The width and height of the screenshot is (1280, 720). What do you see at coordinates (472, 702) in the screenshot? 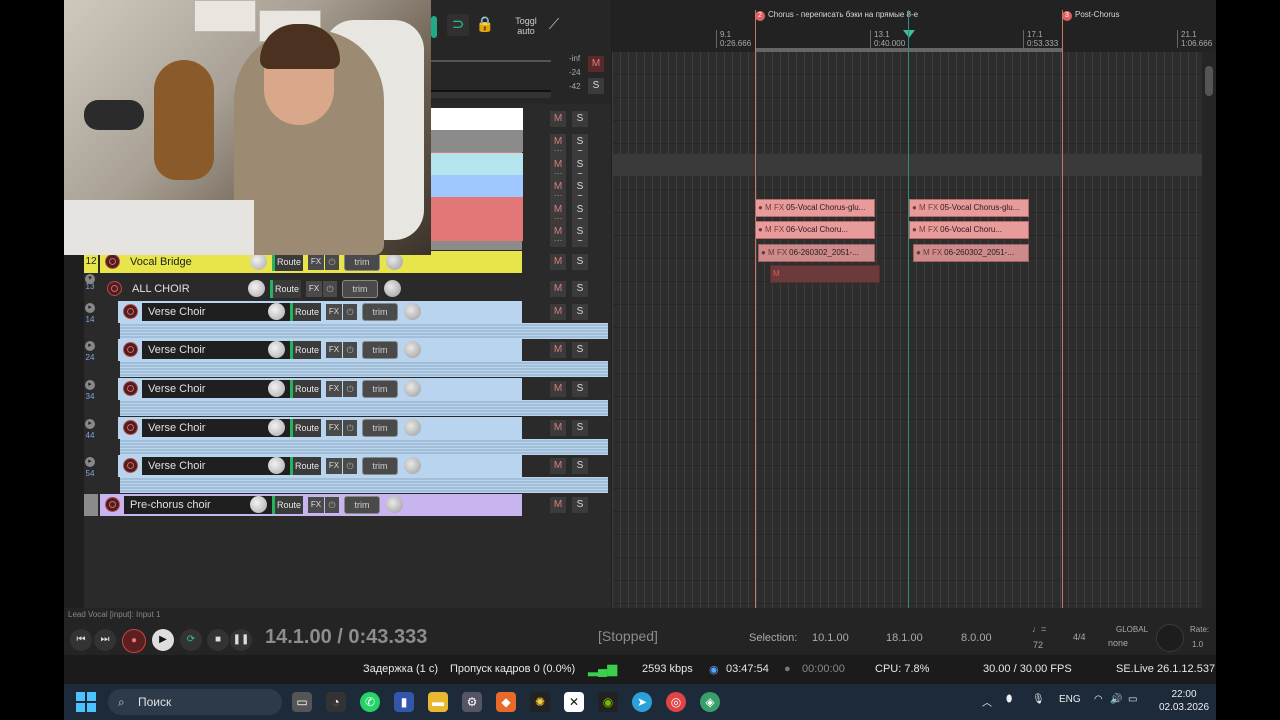
I see `settings-icon: ⚙` at bounding box center [472, 702].